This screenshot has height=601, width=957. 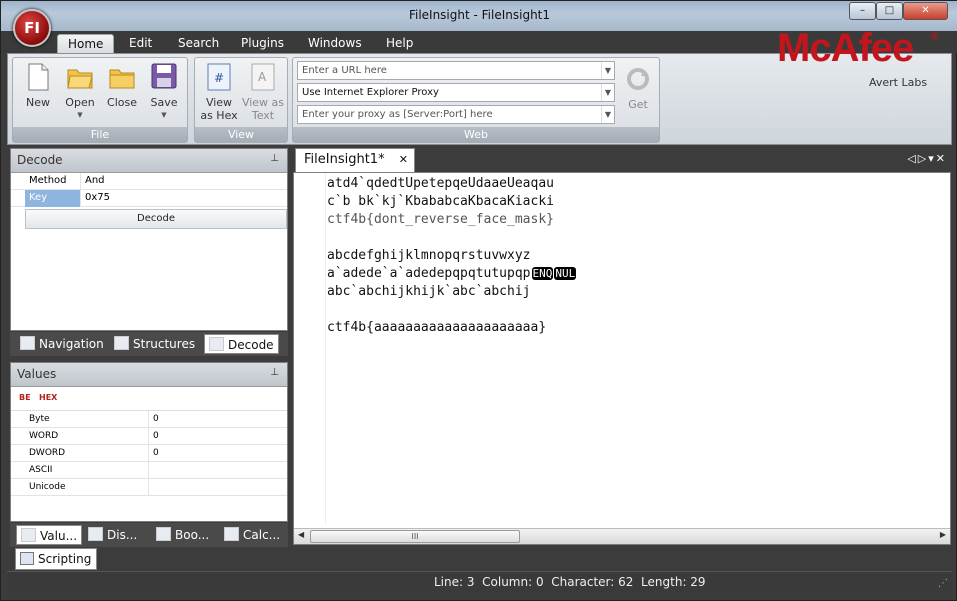 What do you see at coordinates (27, 343) in the screenshot?
I see `navigation-icon` at bounding box center [27, 343].